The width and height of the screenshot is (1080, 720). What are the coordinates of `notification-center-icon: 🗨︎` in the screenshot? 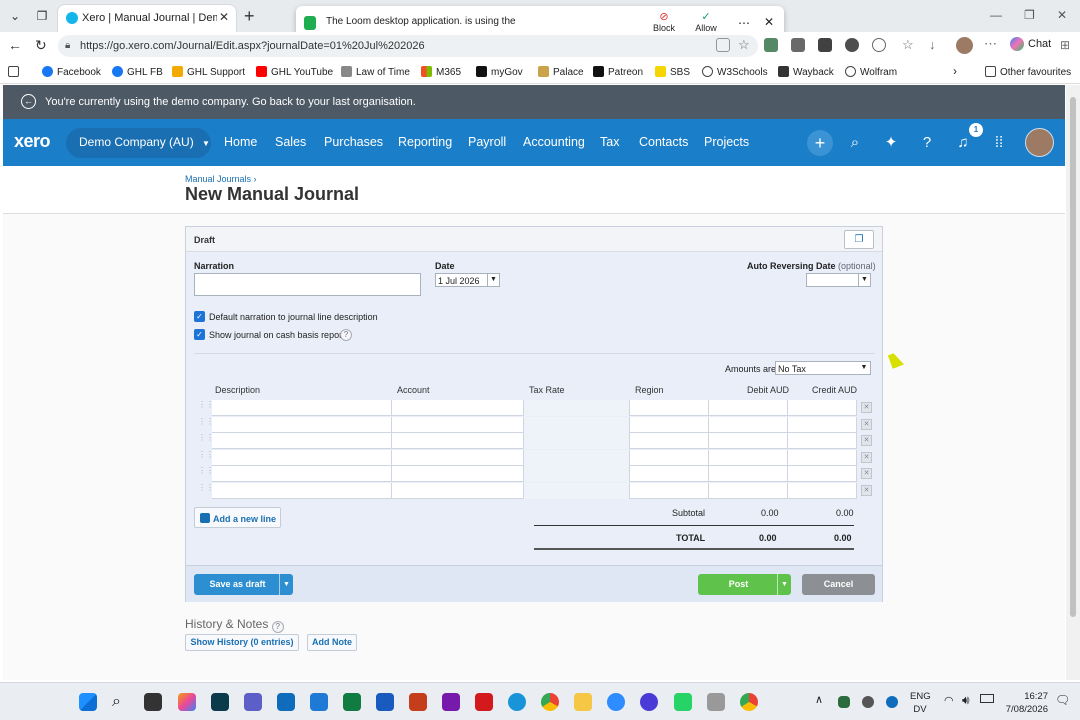 It's located at (1062, 700).